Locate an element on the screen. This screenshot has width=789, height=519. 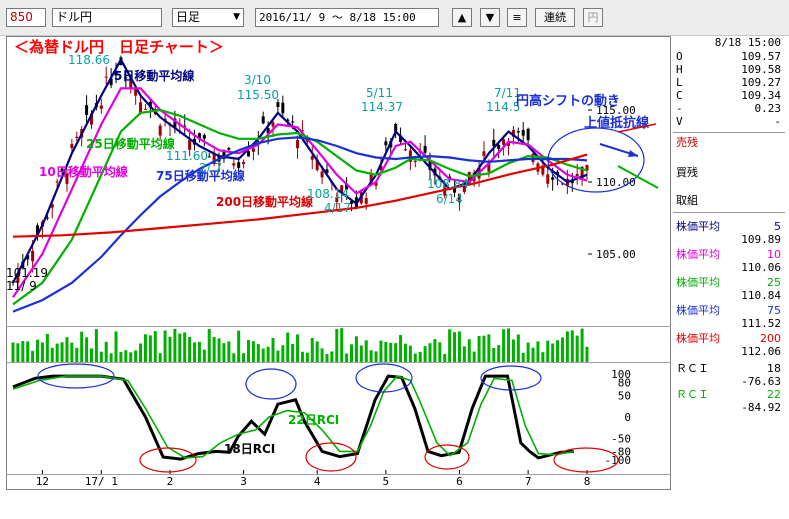
rci-row: ＲＣＩ 22 is located at coordinates (729, 394).